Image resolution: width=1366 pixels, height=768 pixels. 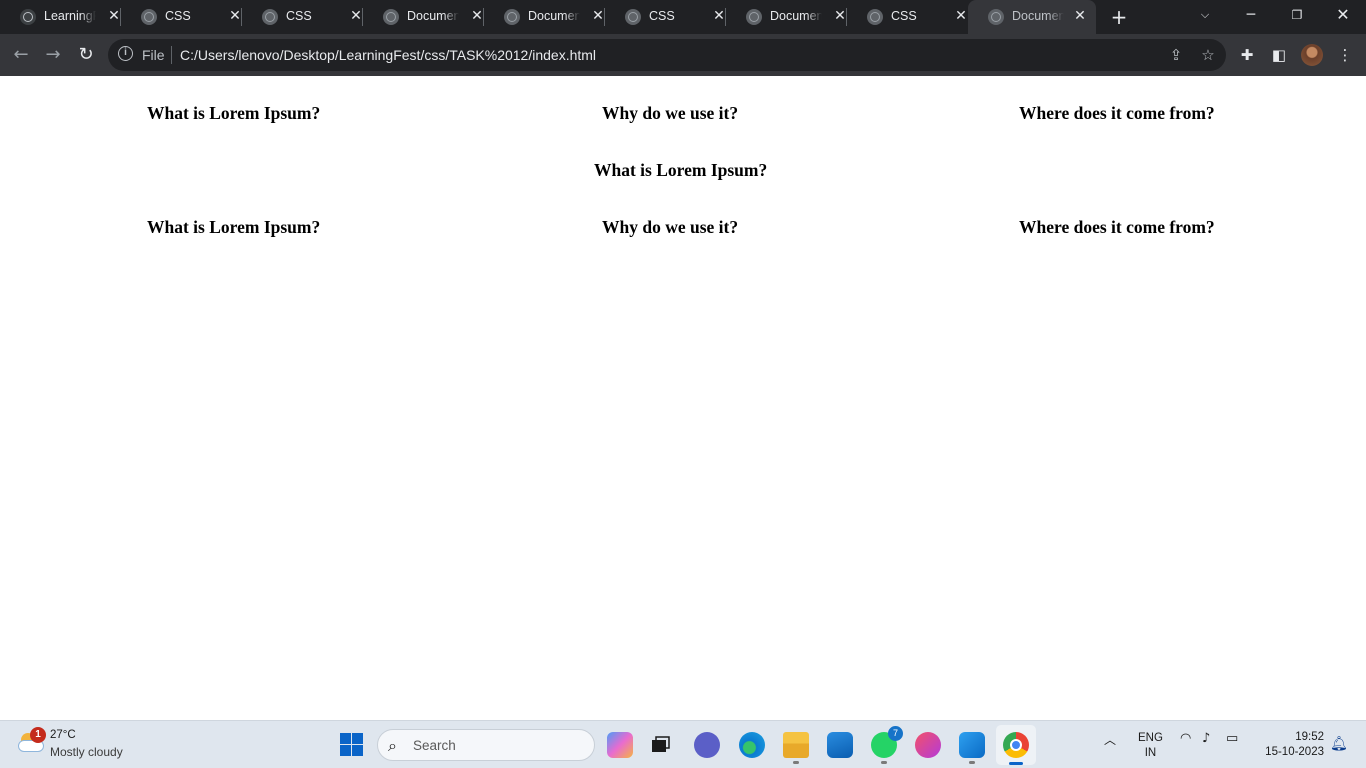 What do you see at coordinates (895, 733) in the screenshot?
I see `whatsapp-badge: 7` at bounding box center [895, 733].